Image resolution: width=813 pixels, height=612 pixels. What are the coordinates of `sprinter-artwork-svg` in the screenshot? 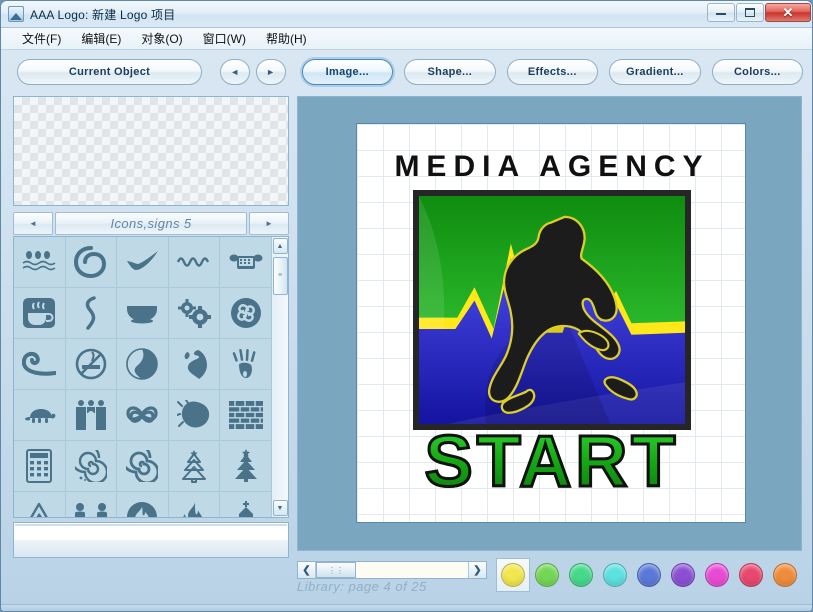 It's located at (552, 310).